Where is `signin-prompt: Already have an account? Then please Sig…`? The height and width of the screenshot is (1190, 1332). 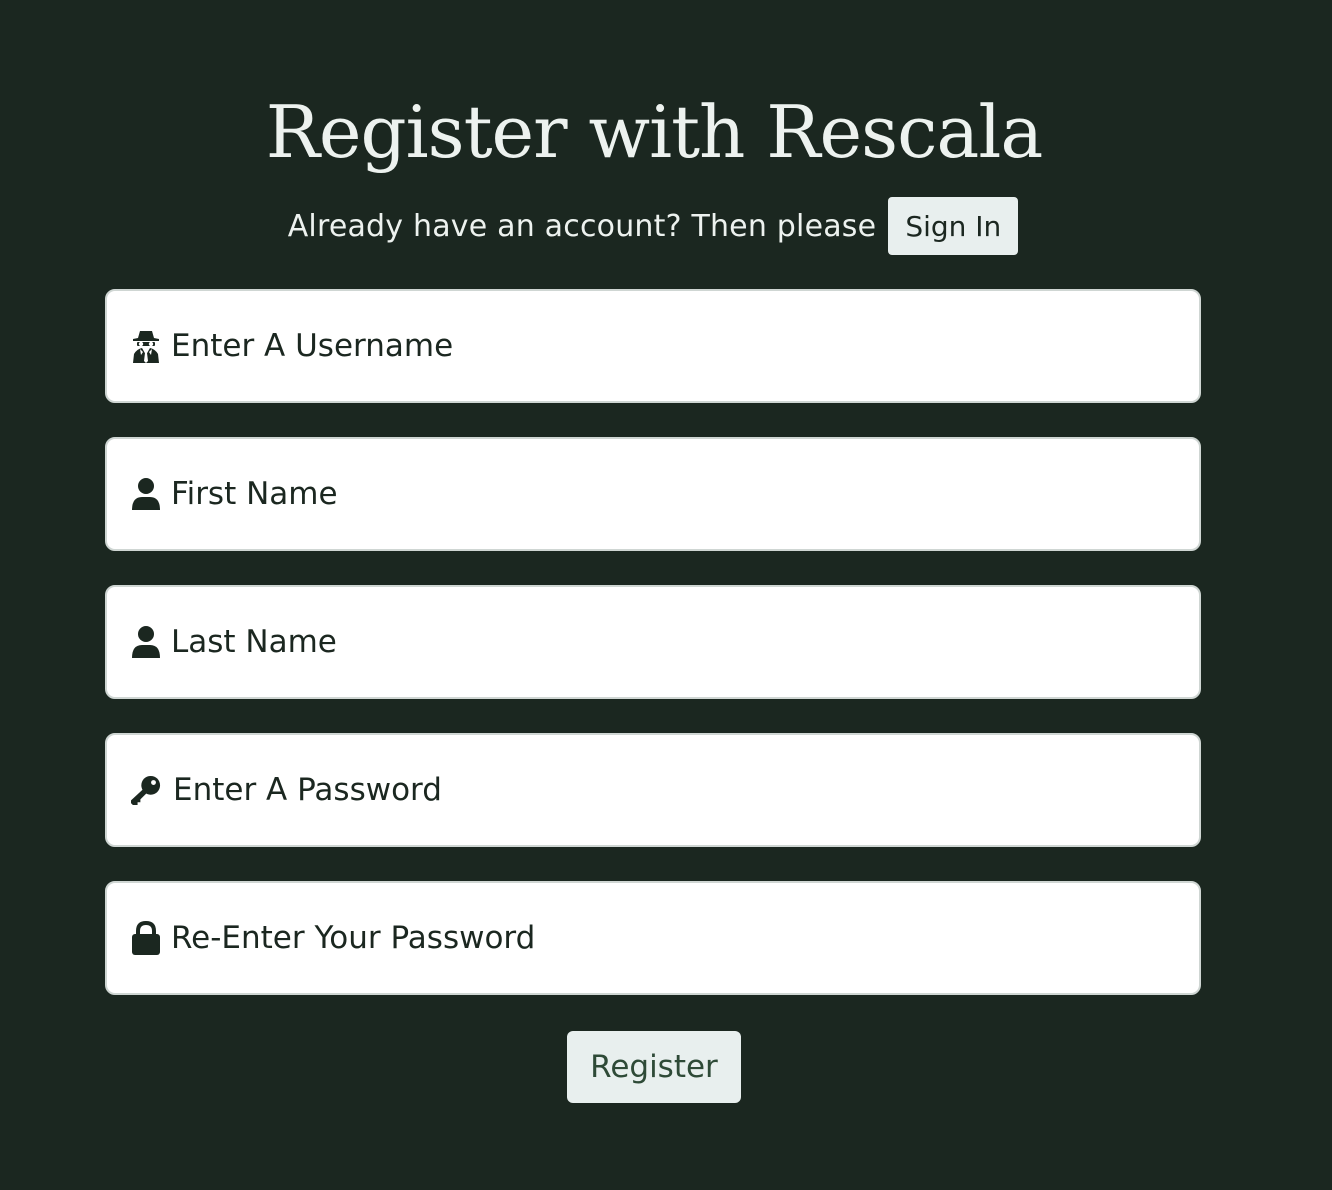 signin-prompt: Already have an account? Then please Sig… is located at coordinates (653, 226).